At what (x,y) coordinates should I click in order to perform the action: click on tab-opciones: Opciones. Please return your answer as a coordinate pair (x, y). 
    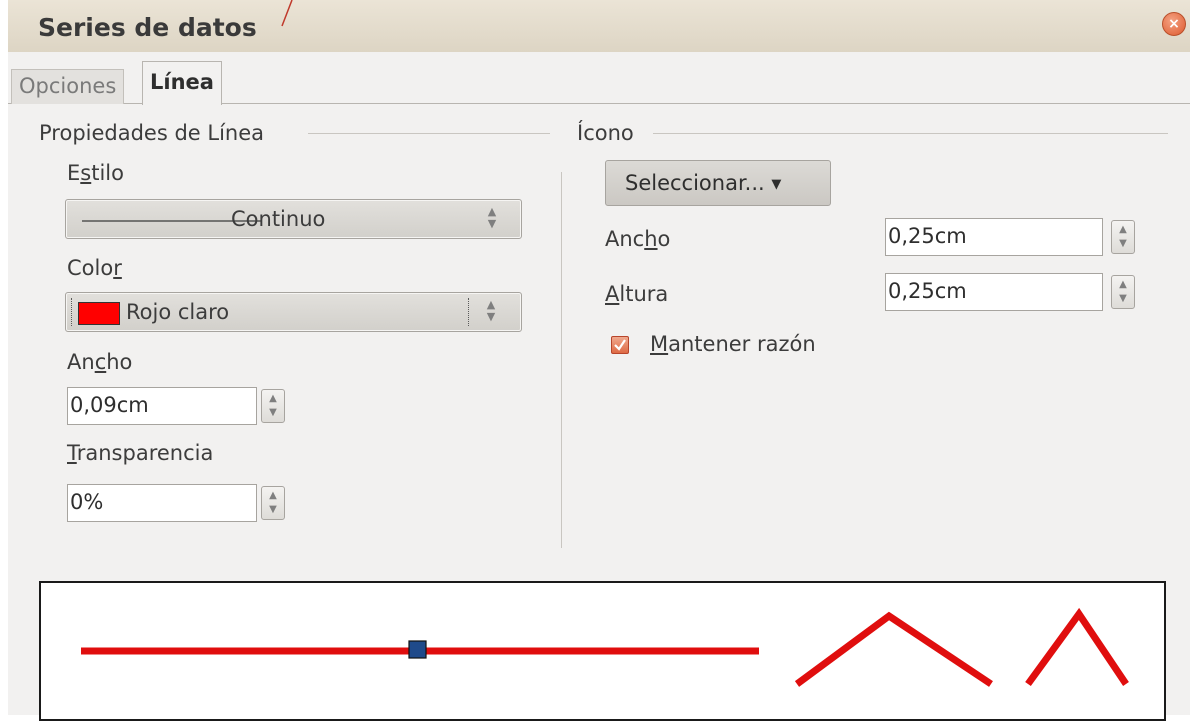
    Looking at the image, I should click on (68, 86).